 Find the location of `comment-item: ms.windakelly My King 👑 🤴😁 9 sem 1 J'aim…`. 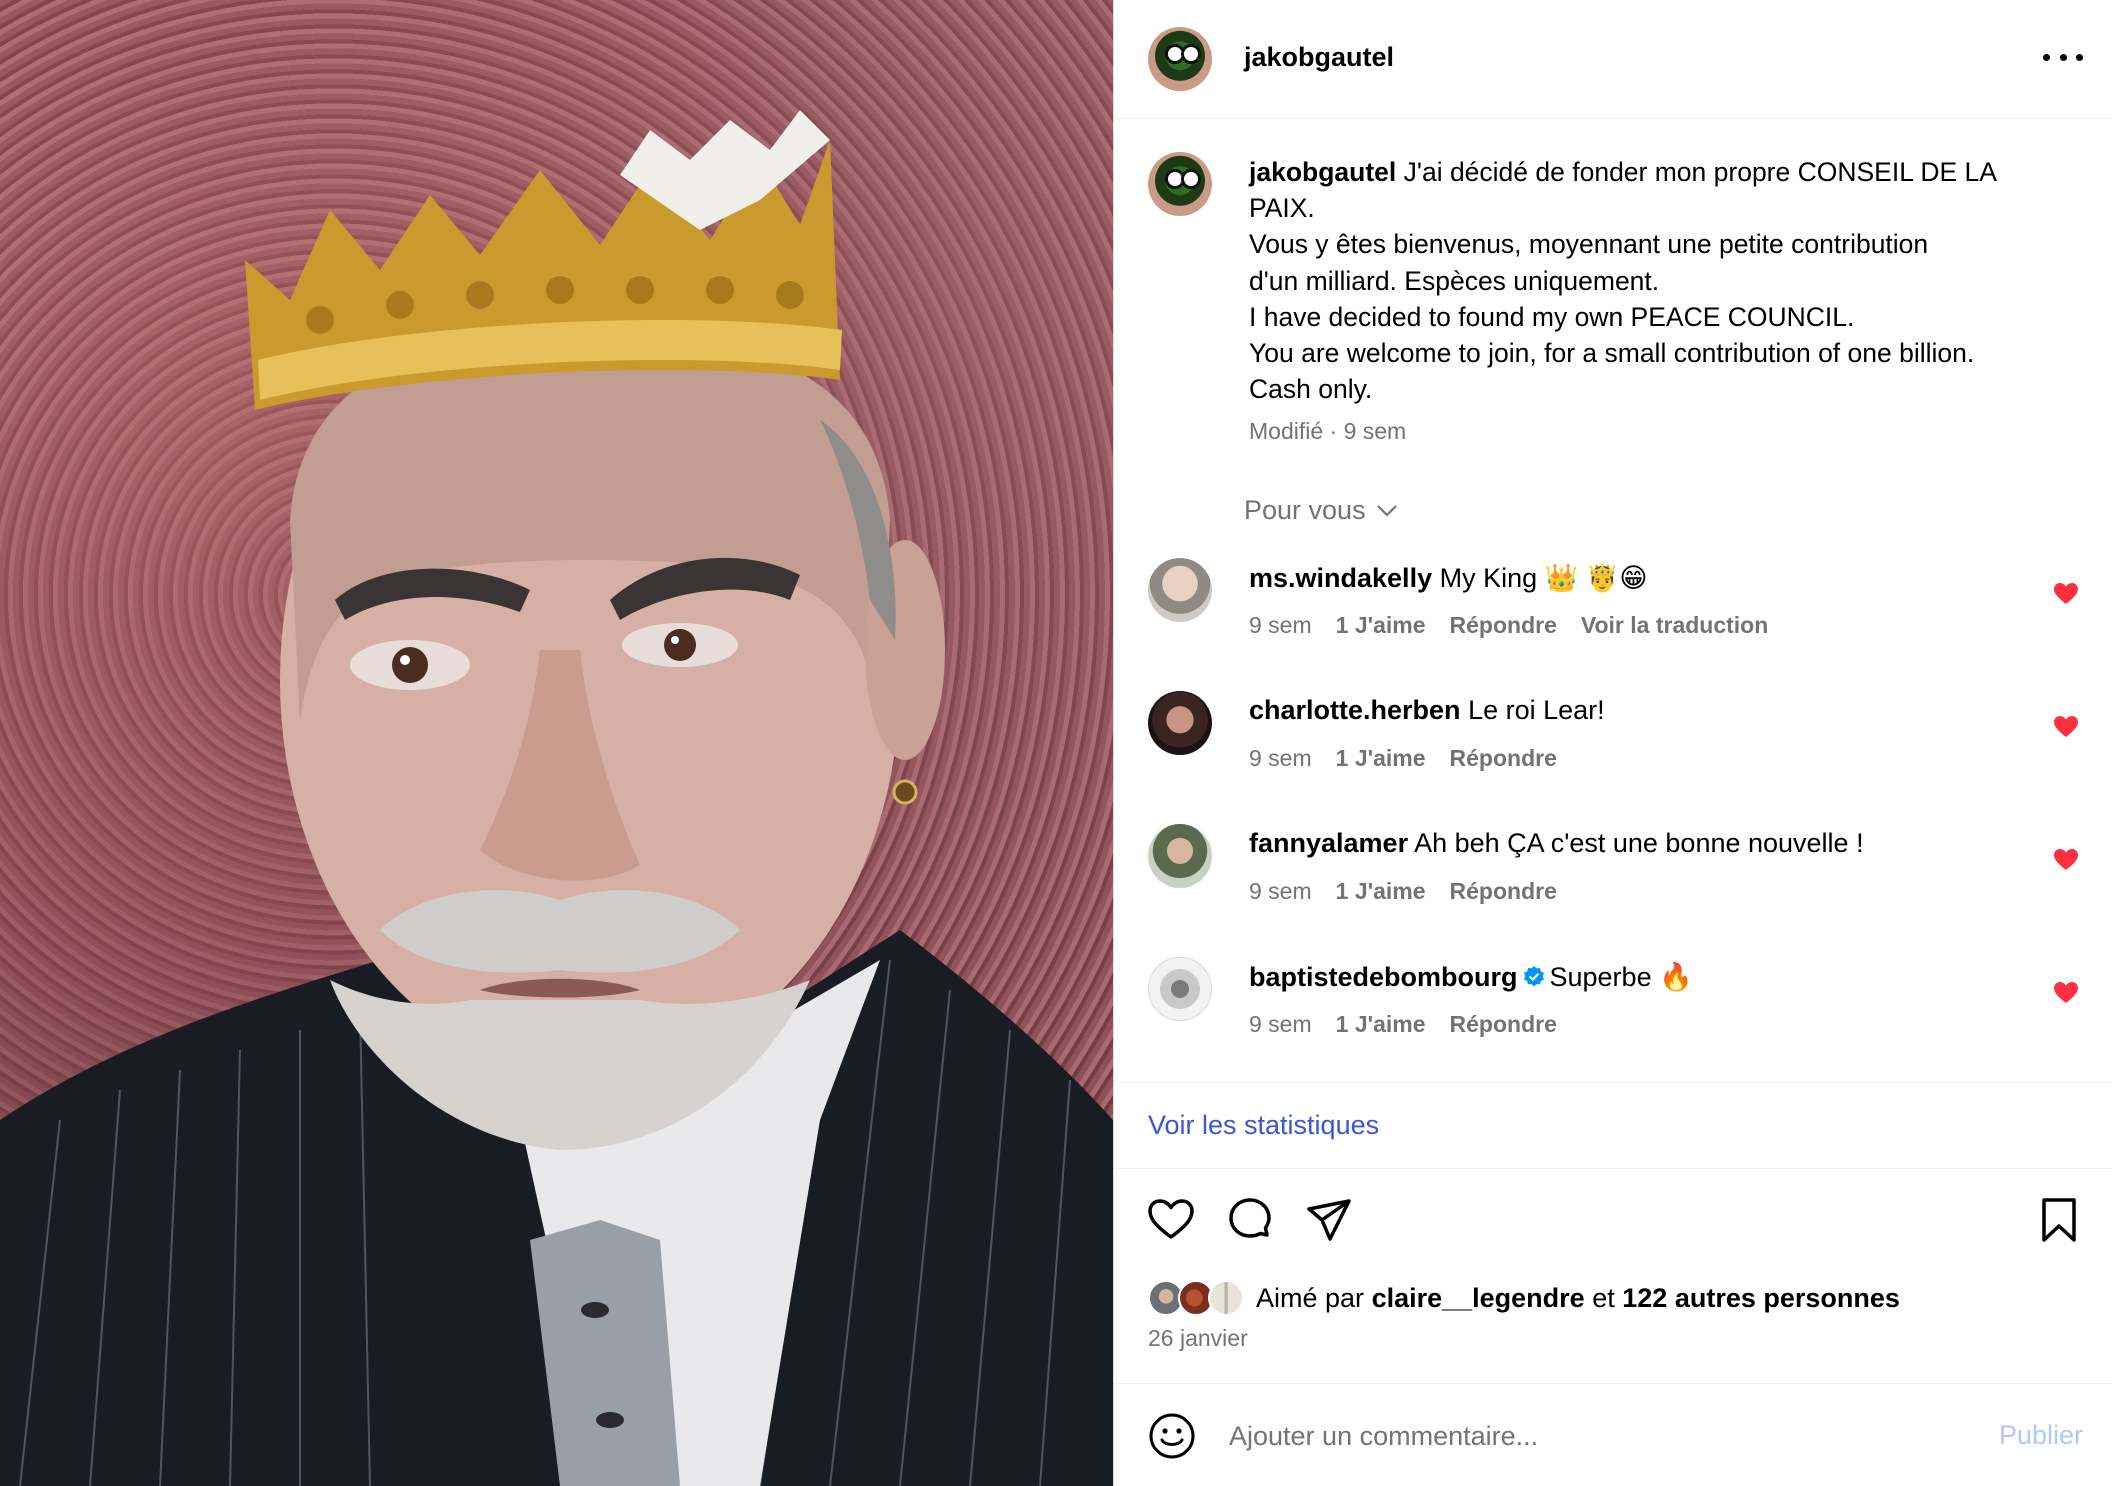

comment-item: ms.windakelly My King 👑 🤴😁 9 sem 1 J'aim… is located at coordinates (1613, 612).